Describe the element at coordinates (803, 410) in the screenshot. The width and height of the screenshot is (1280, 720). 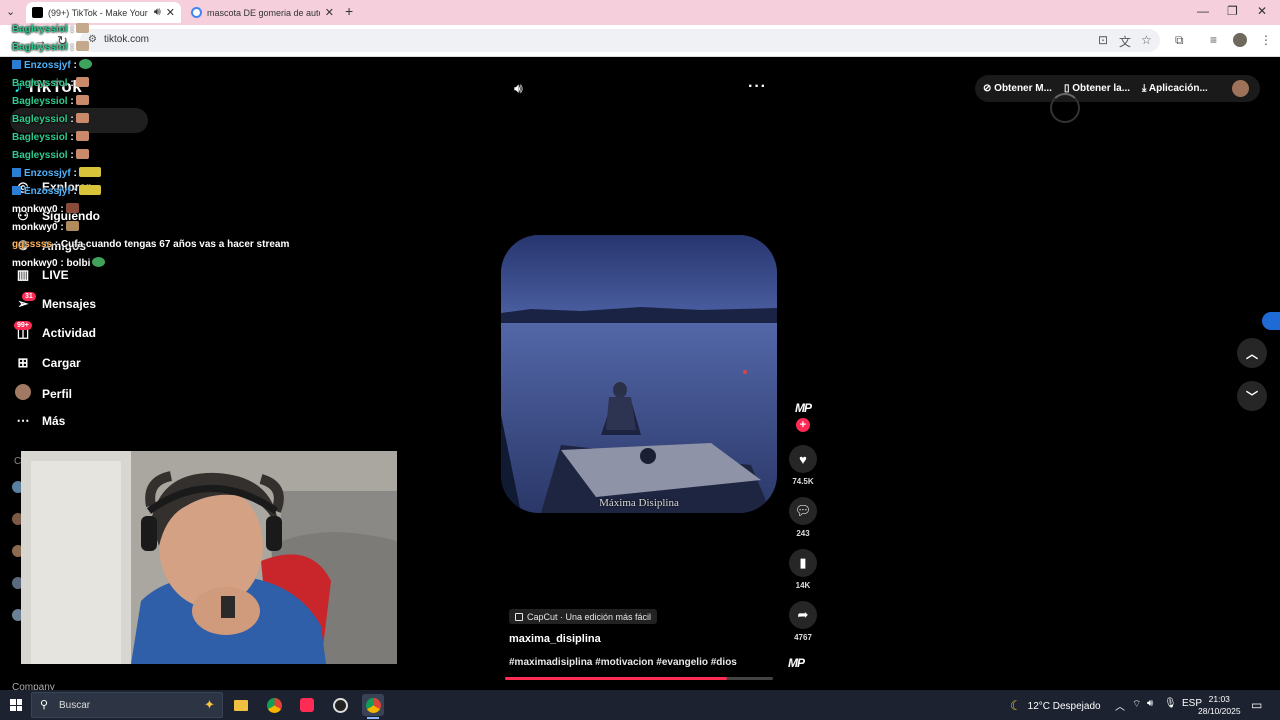
I see `creator-avatar: MP` at that location.